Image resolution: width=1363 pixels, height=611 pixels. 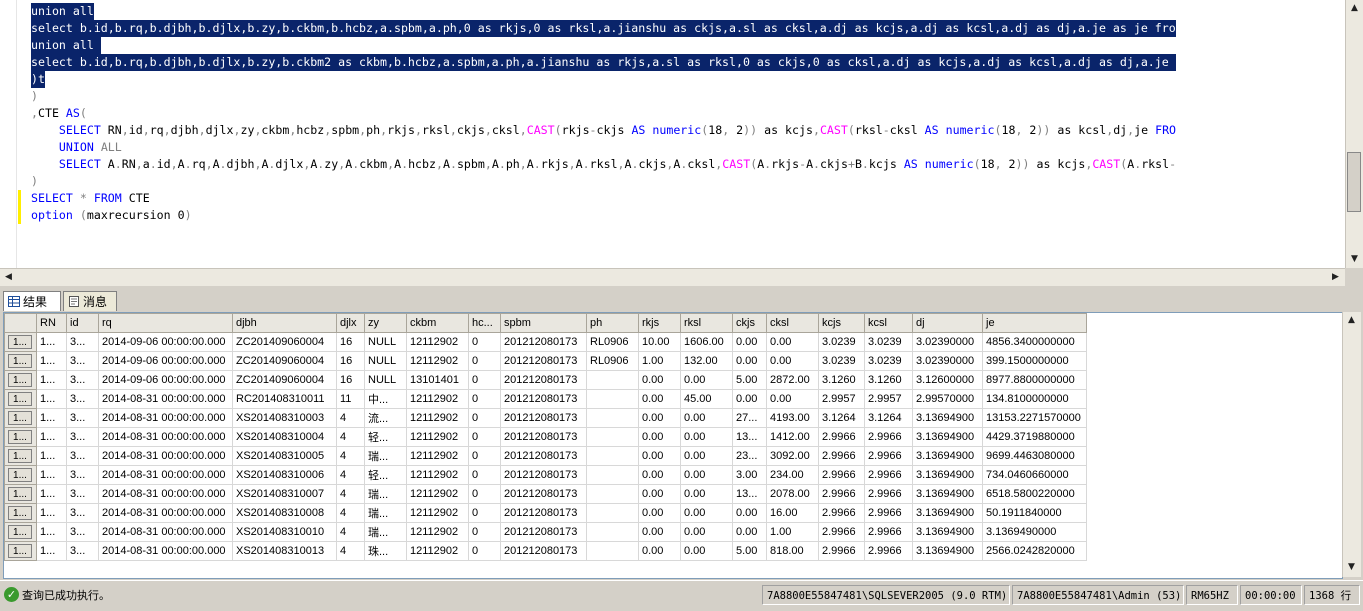 What do you see at coordinates (888, 418) in the screenshot?
I see `cell-kcsl: 3.1264` at bounding box center [888, 418].